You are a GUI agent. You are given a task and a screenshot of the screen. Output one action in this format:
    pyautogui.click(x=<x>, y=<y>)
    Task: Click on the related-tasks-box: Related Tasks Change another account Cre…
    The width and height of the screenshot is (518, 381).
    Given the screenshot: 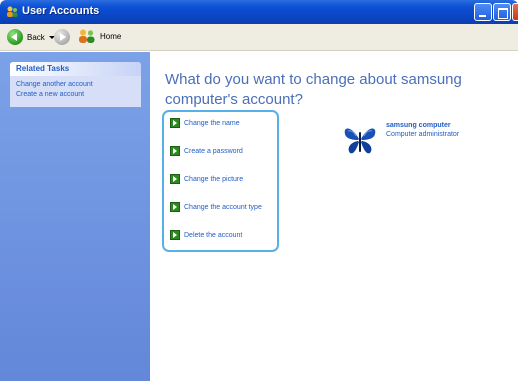 What is the action you would take?
    pyautogui.click(x=75, y=84)
    